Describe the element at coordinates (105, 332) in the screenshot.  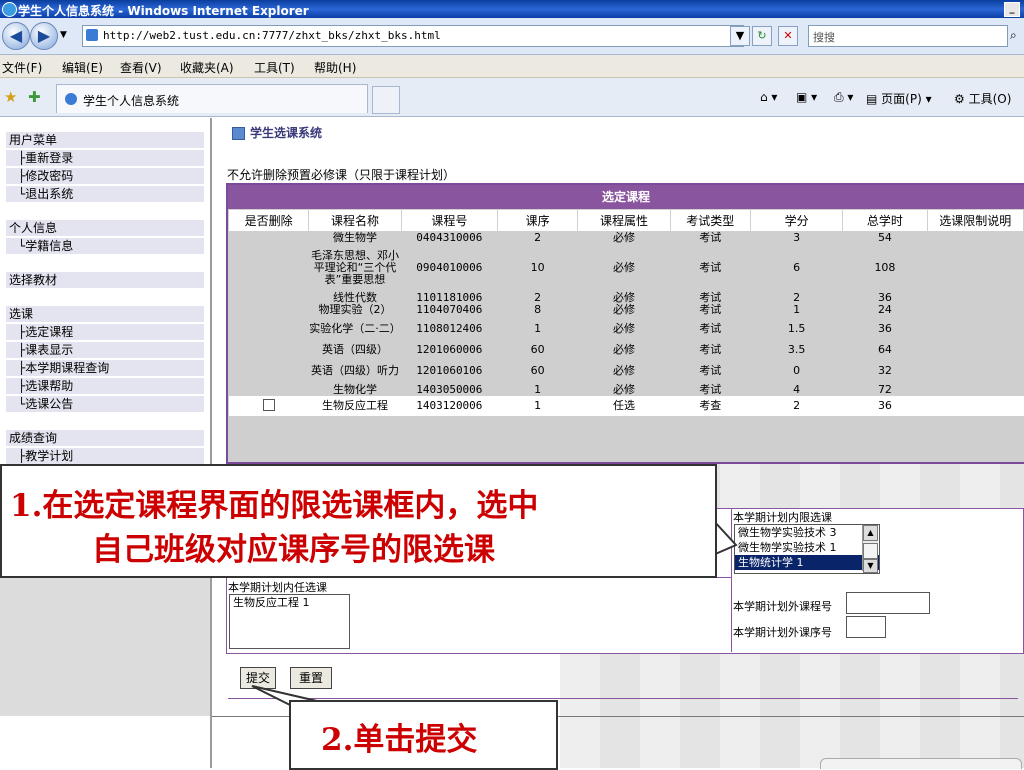
I see `sidebar-item-selected-courses: ├选定课程` at that location.